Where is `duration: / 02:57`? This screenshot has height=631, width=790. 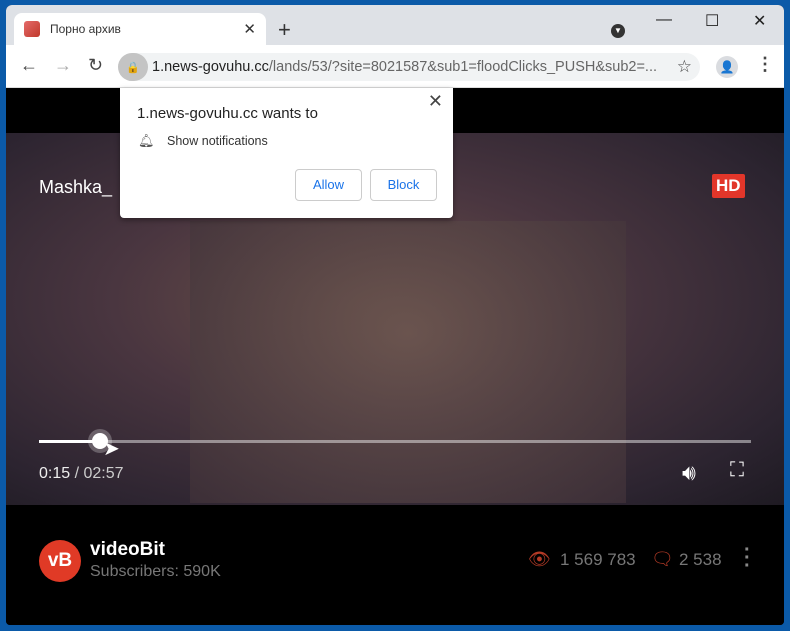 duration: / 02:57 is located at coordinates (99, 473).